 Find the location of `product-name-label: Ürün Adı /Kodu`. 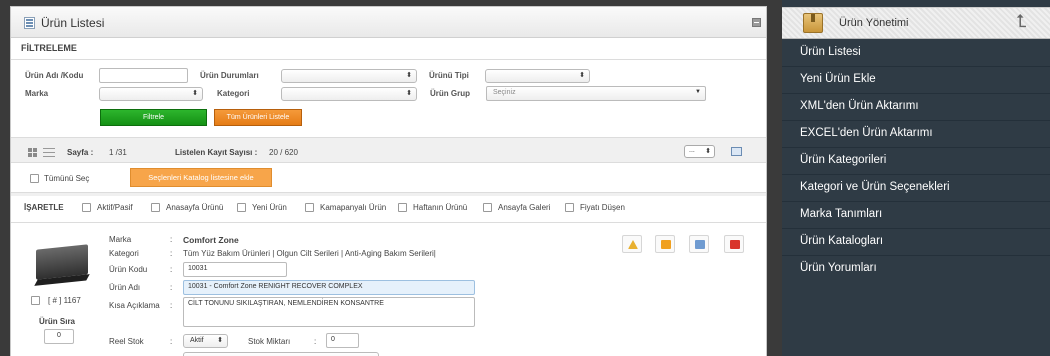

product-name-label: Ürün Adı /Kodu is located at coordinates (54, 75).